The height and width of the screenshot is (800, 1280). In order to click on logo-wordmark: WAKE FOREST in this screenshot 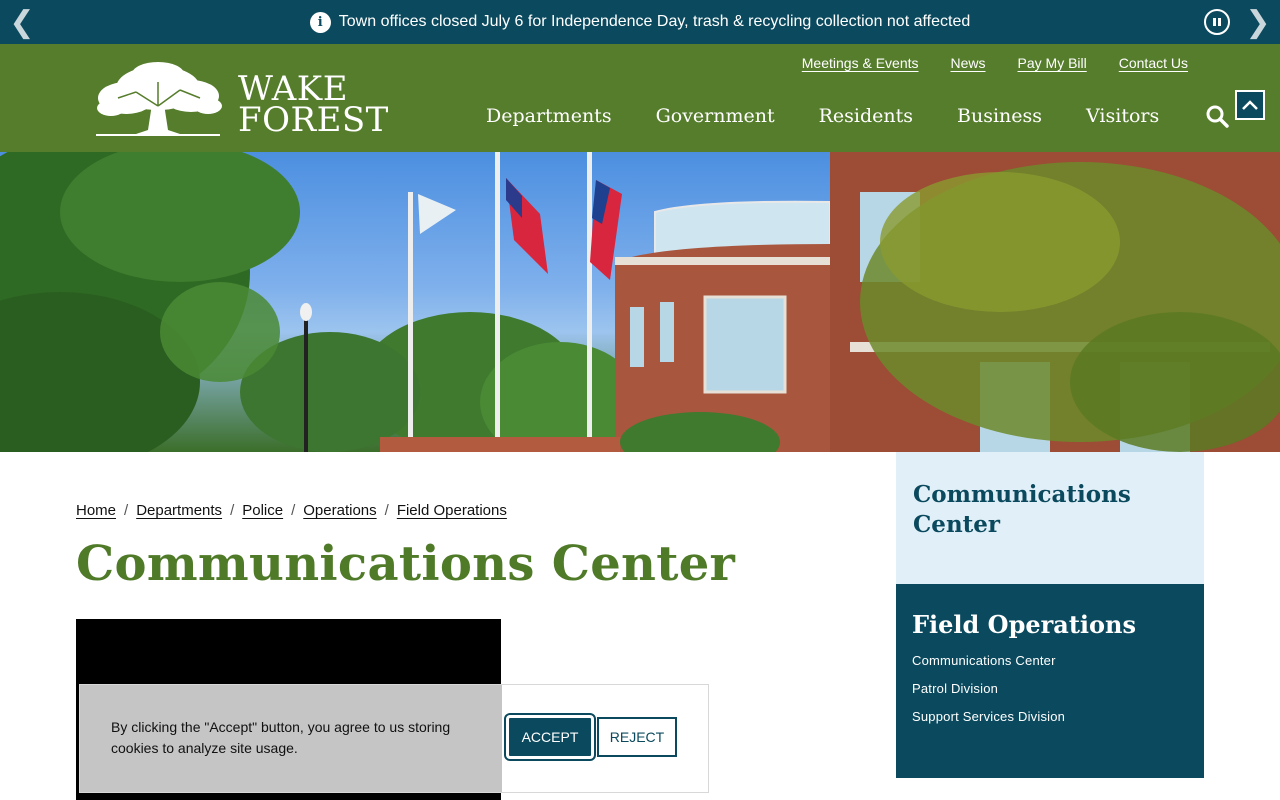, I will do `click(313, 106)`.